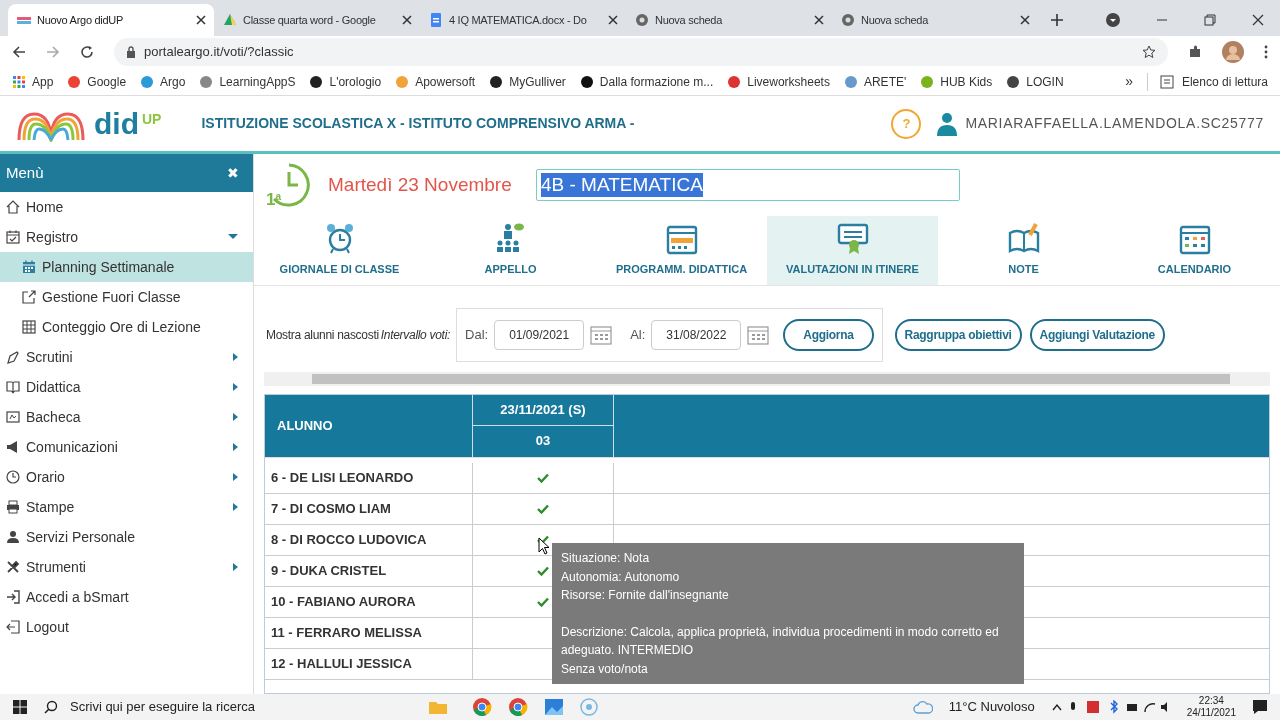 The width and height of the screenshot is (1280, 720). What do you see at coordinates (369, 602) in the screenshot?
I see `student-name-cell: 10 - FABIANO AURORA` at bounding box center [369, 602].